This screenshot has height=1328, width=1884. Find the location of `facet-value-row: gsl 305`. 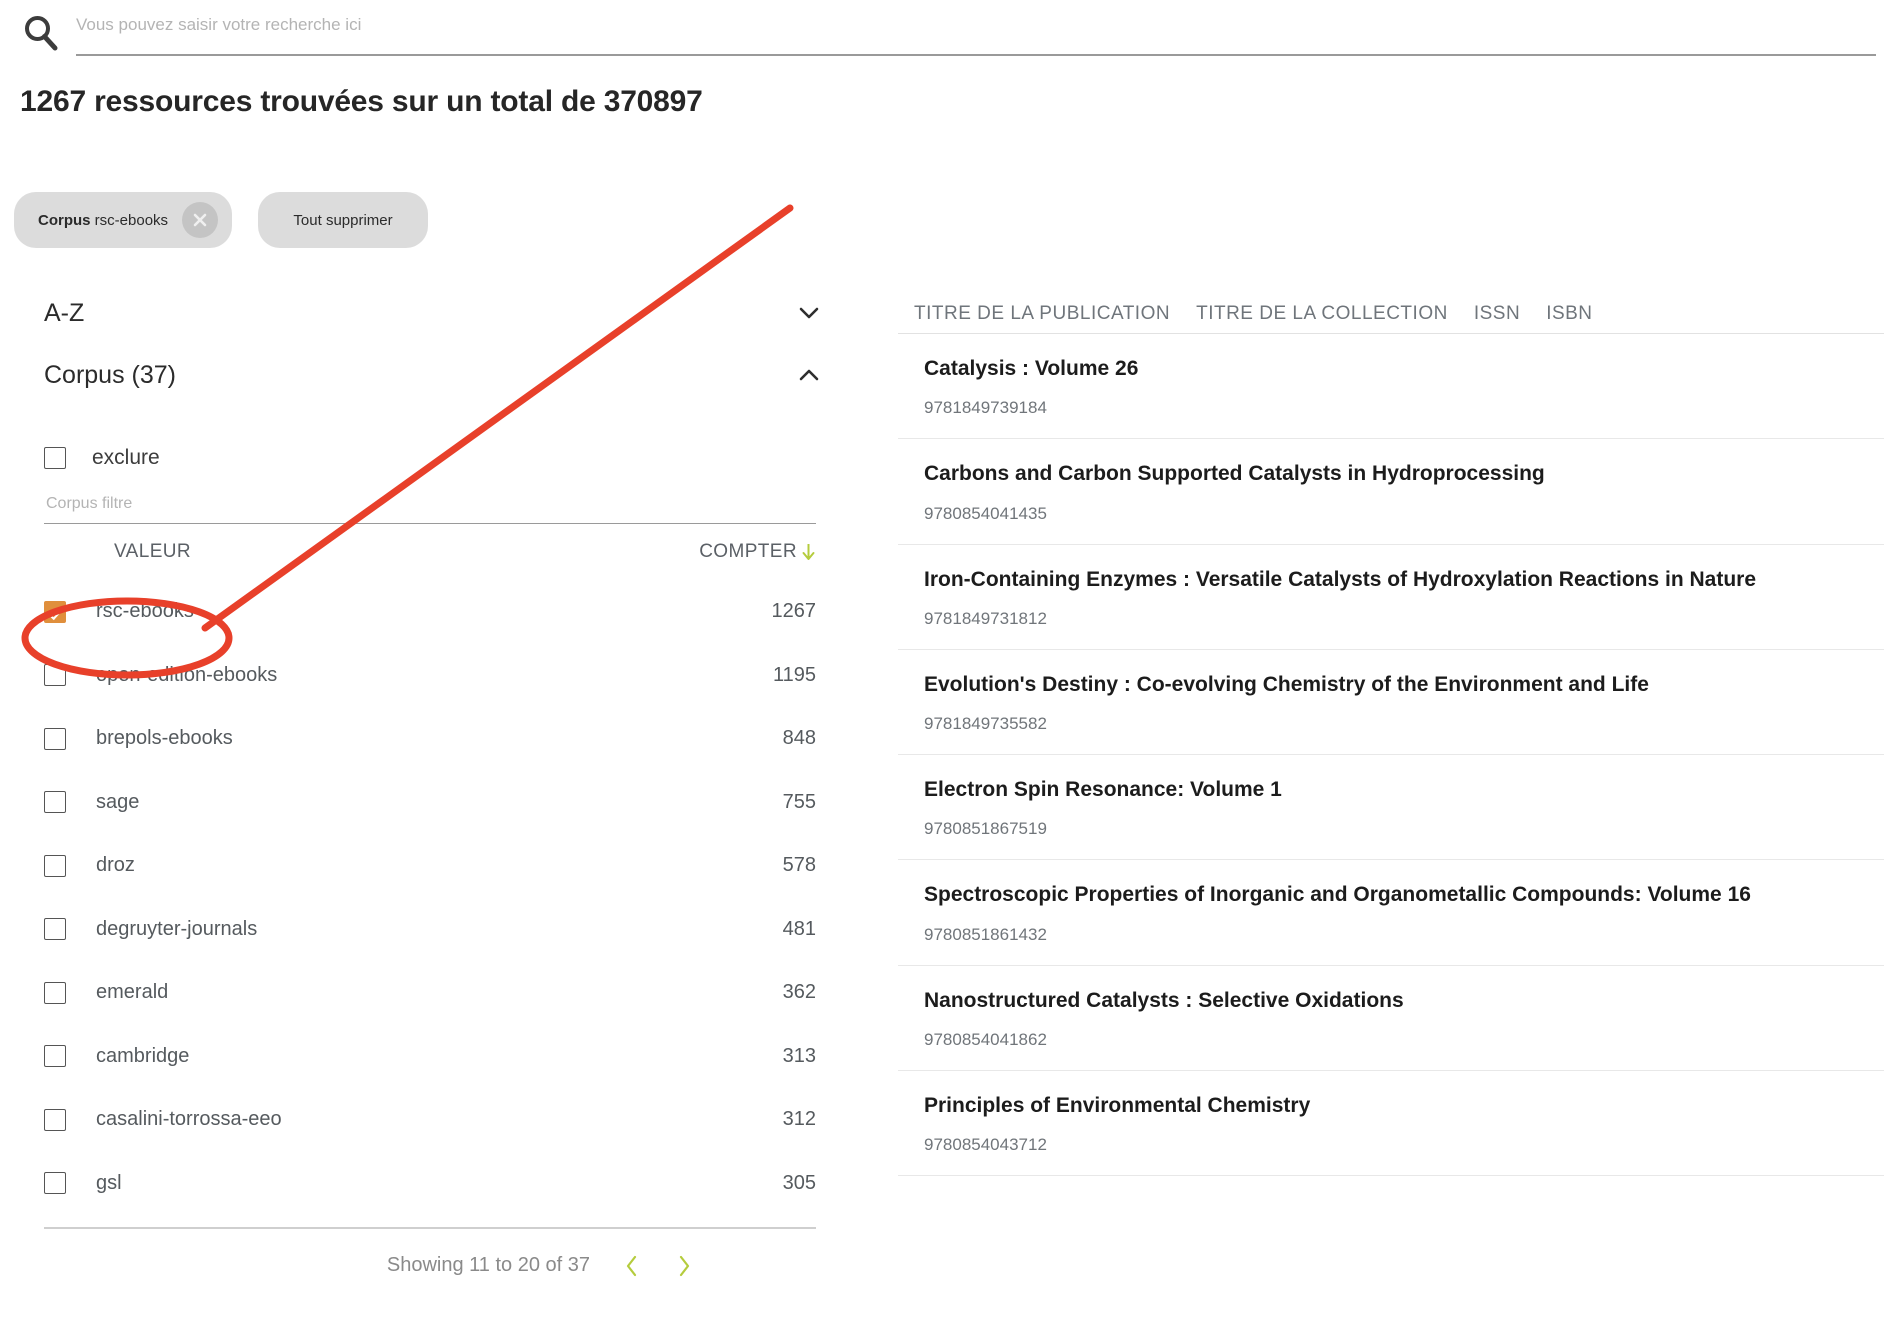

facet-value-row: gsl 305 is located at coordinates (430, 1184).